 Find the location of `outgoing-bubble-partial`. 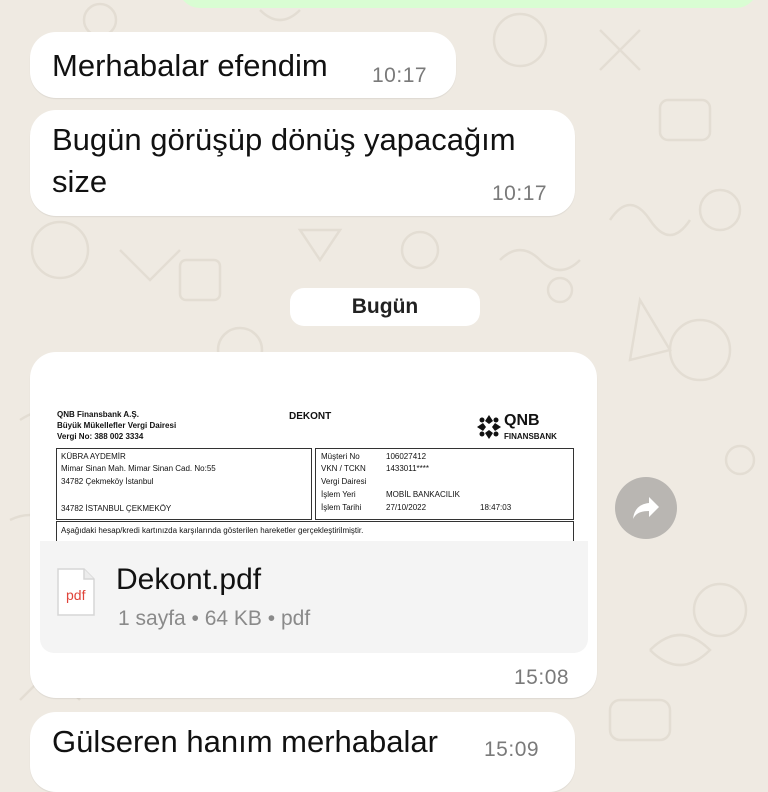

outgoing-bubble-partial is located at coordinates (468, 4).